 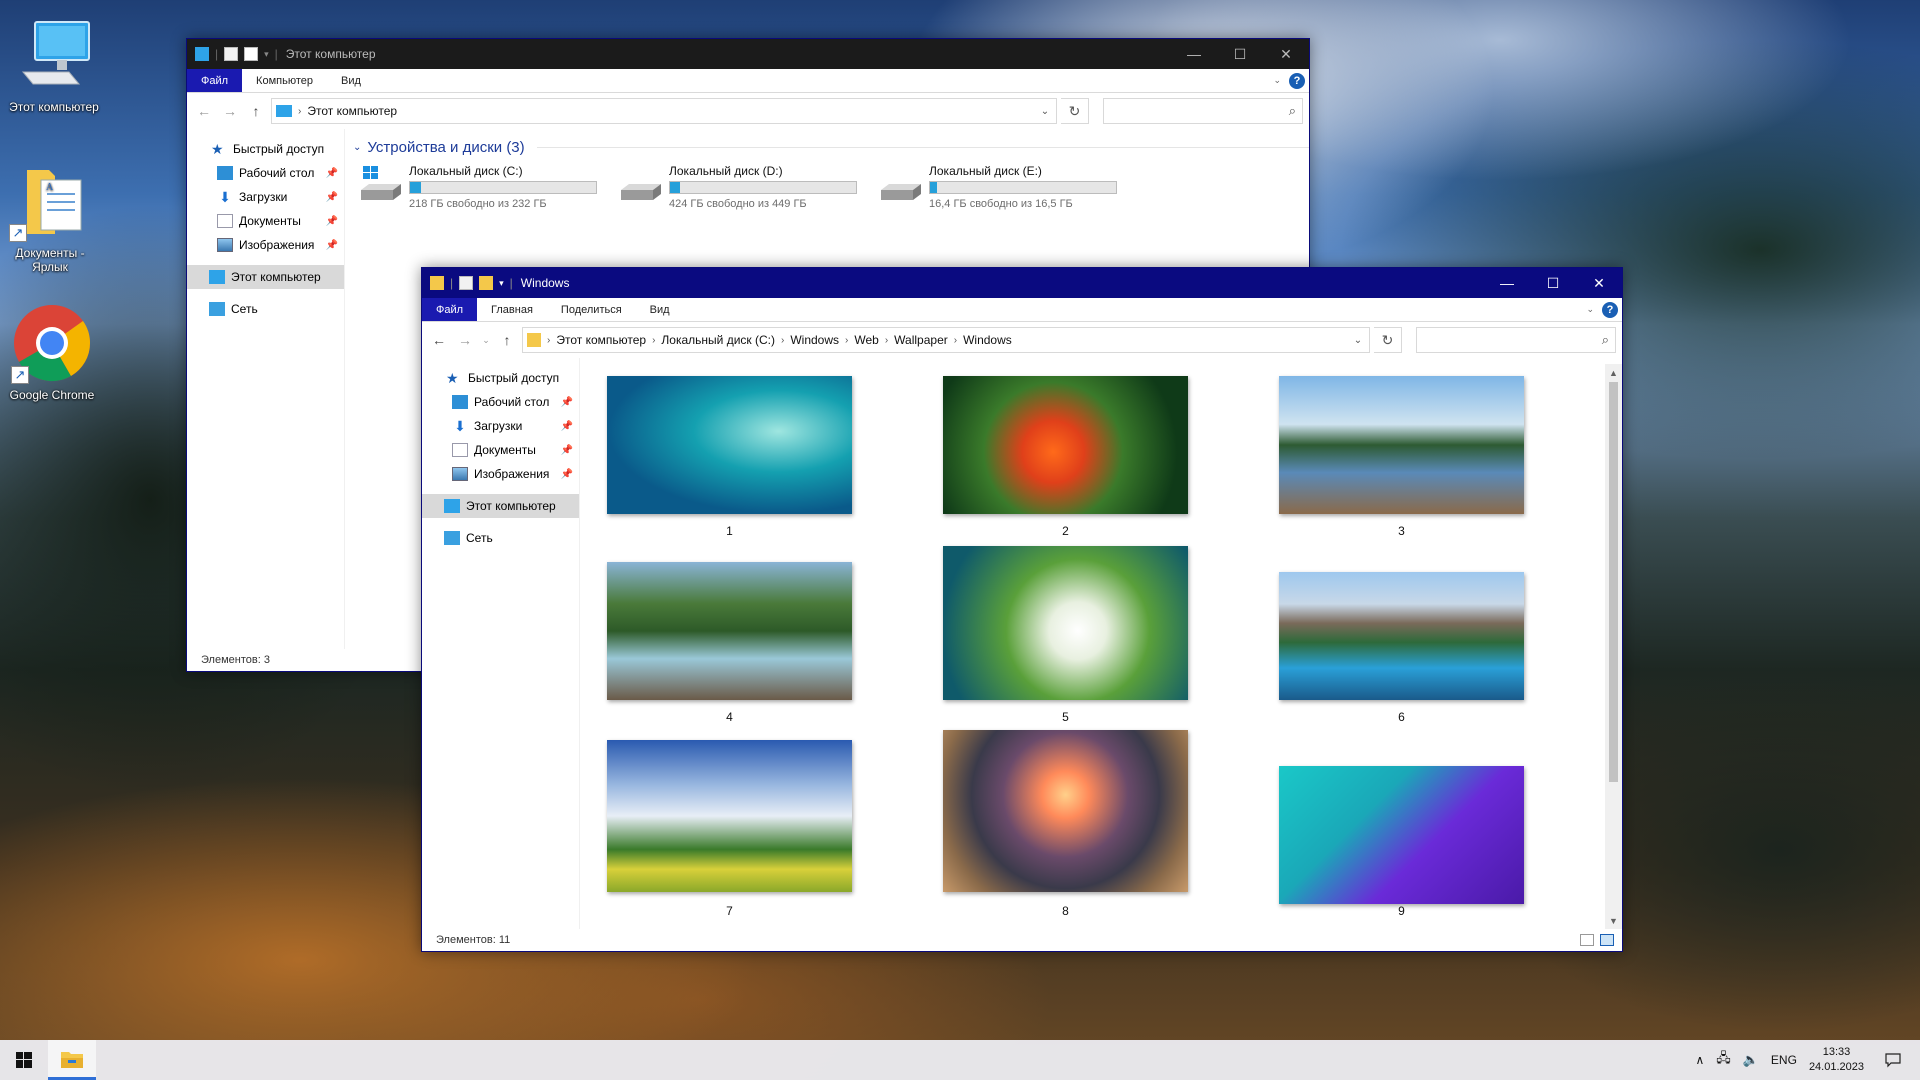 I want to click on tab-computer: Компьютер, so click(x=284, y=80).